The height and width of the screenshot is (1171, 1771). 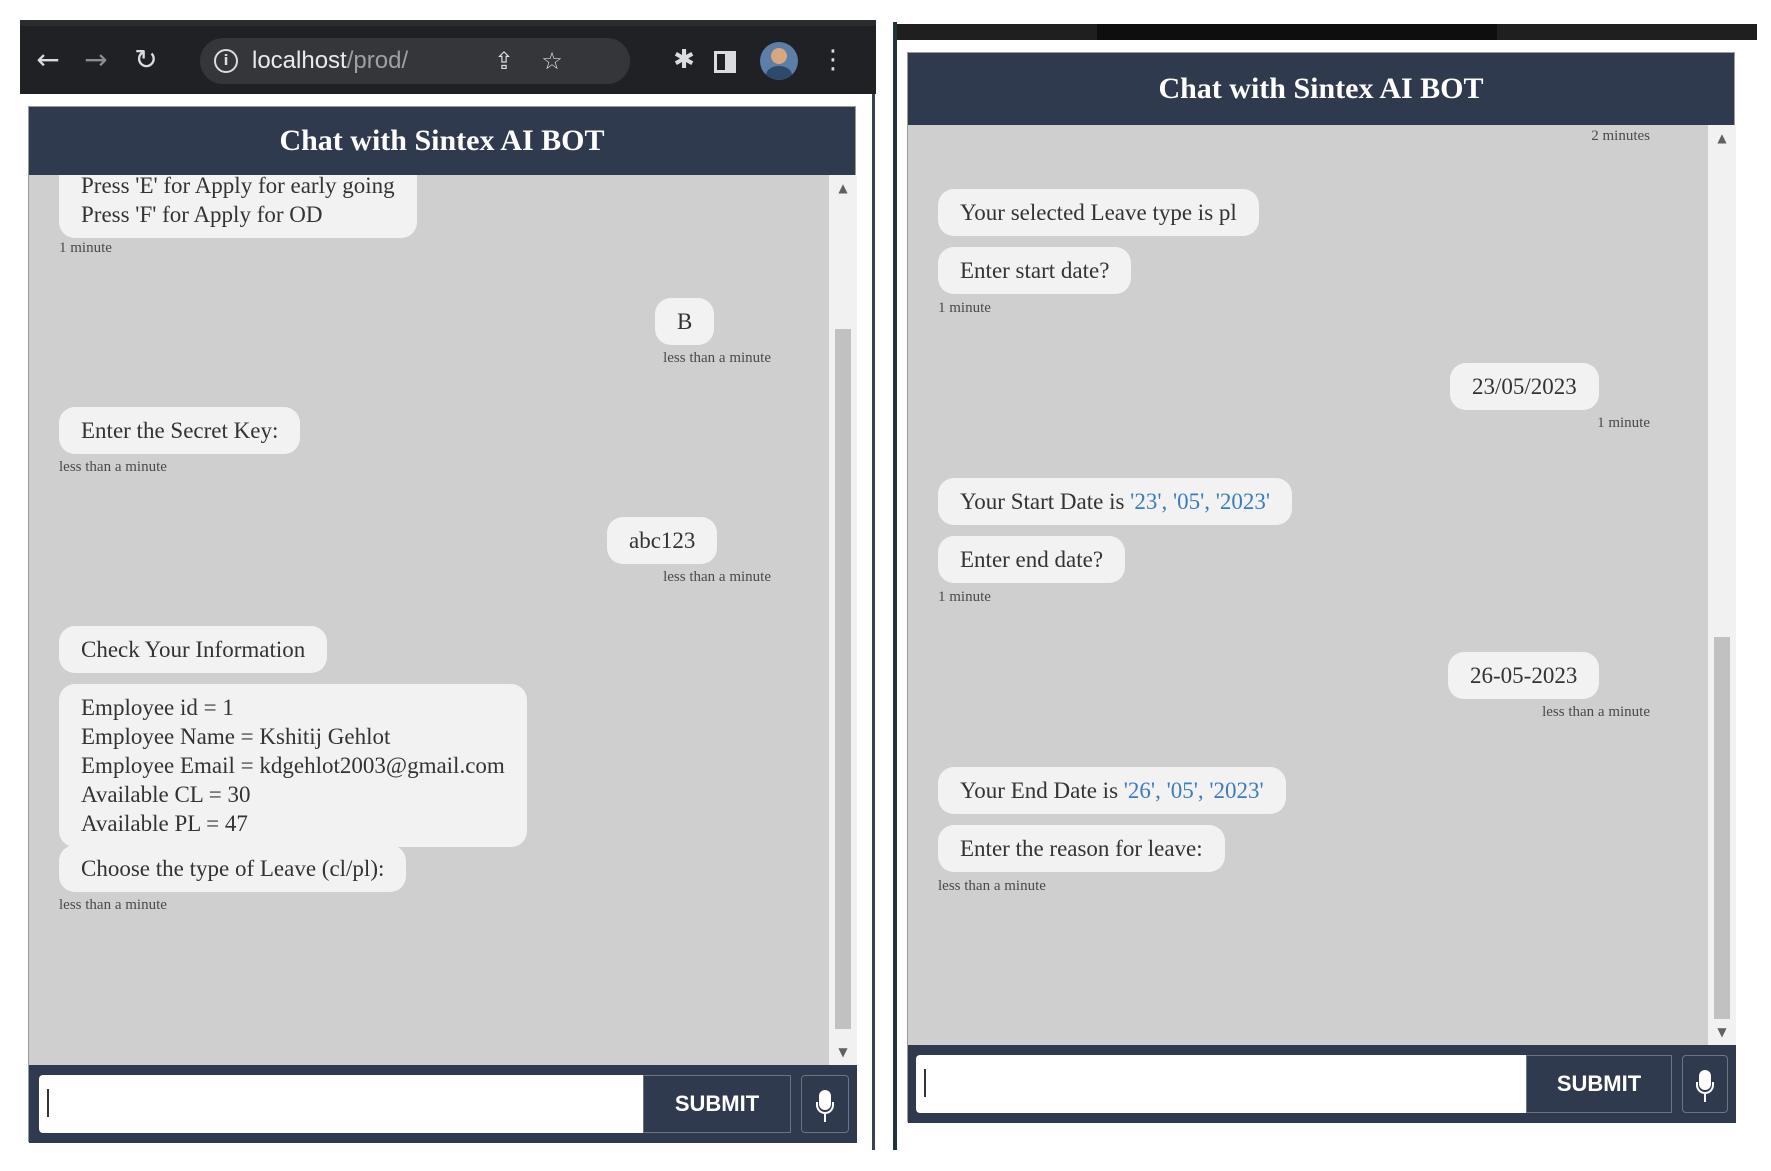 What do you see at coordinates (684, 60) in the screenshot?
I see `extensions-puzzle-icon: ✱` at bounding box center [684, 60].